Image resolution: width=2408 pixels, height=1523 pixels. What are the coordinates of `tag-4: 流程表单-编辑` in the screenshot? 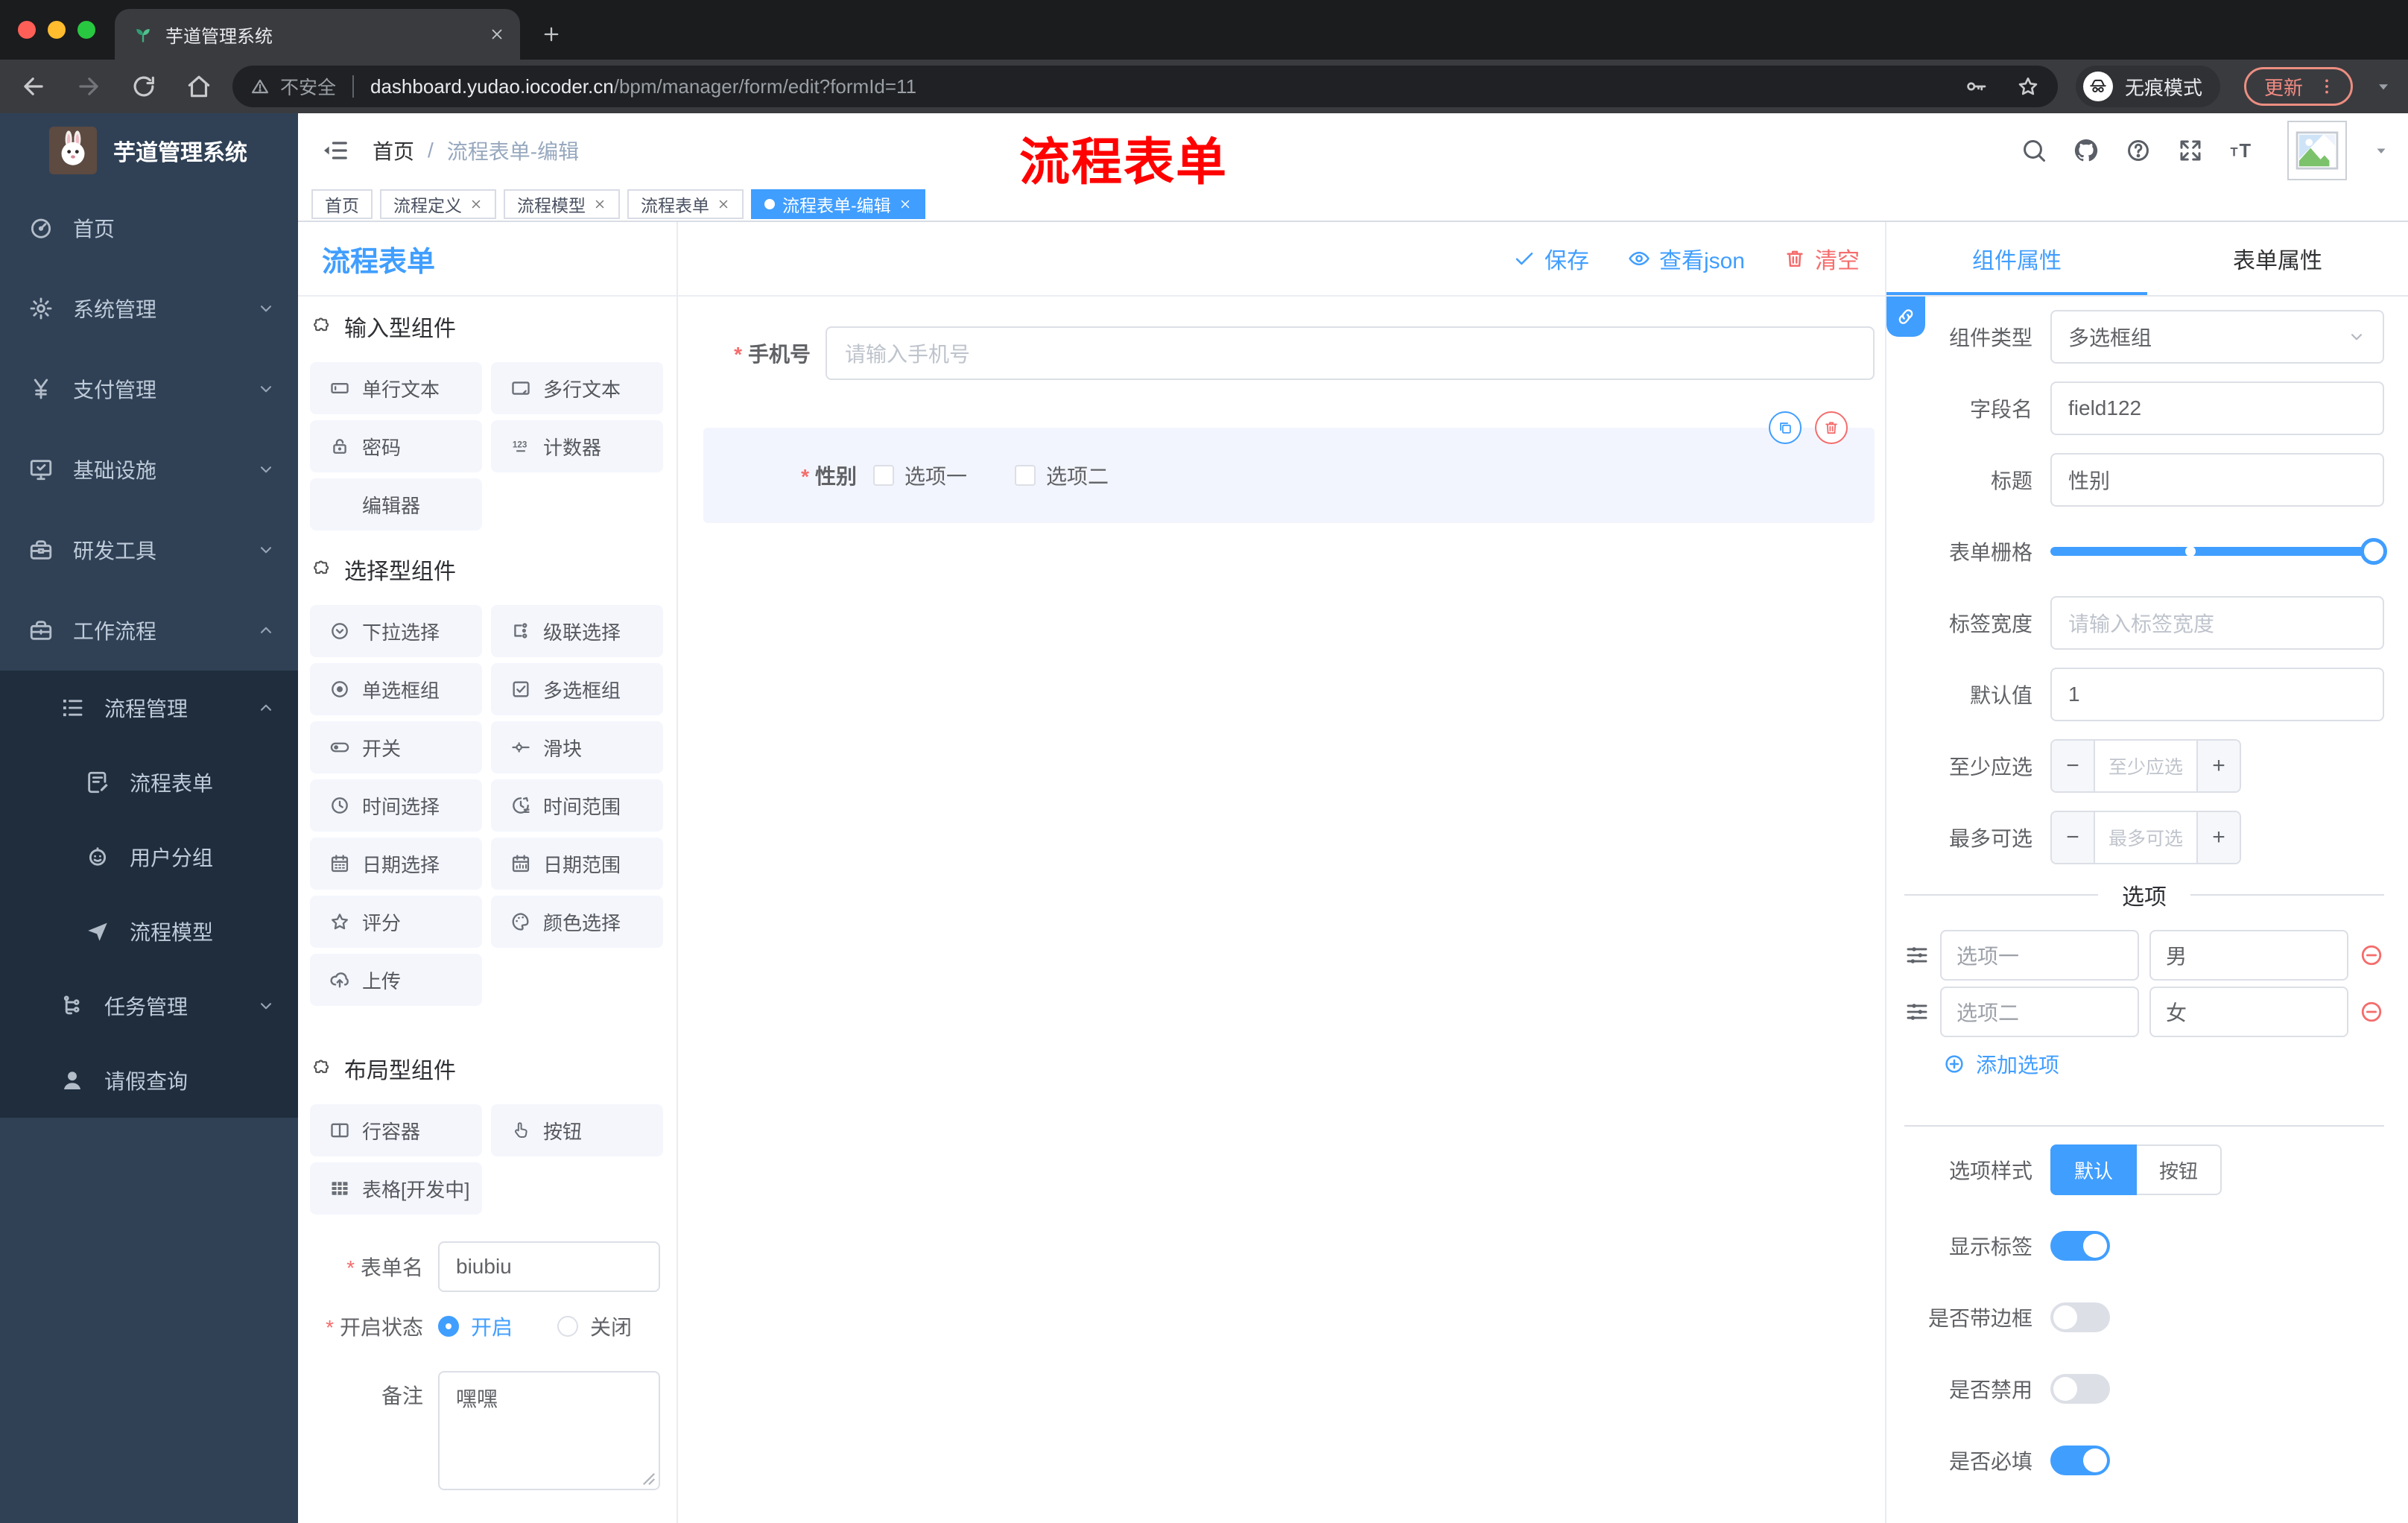 It's located at (838, 204).